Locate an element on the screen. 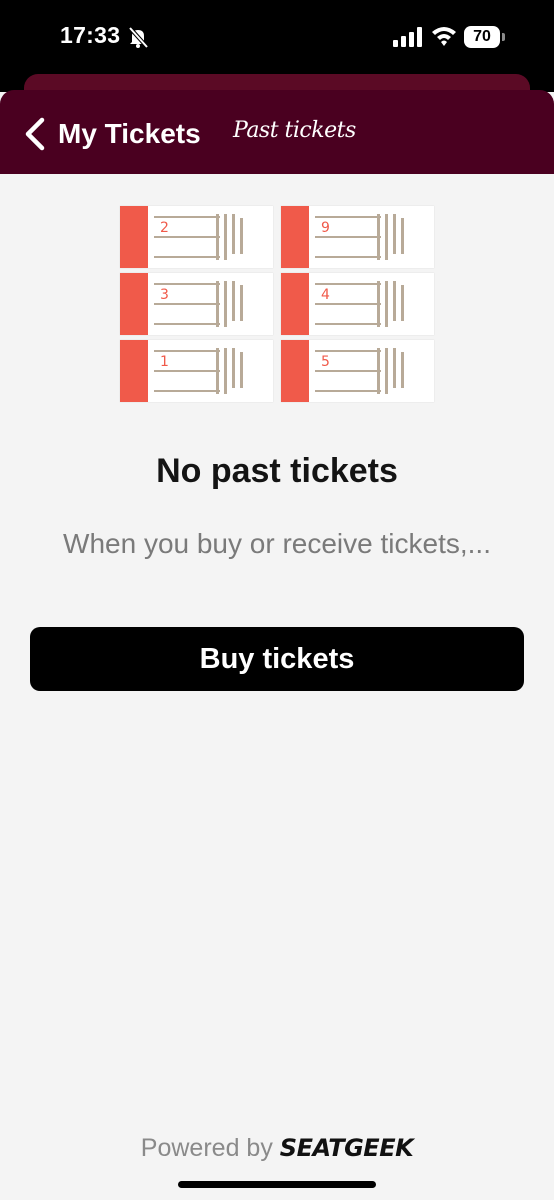 The image size is (554, 1200). wifi-icon is located at coordinates (444, 36).